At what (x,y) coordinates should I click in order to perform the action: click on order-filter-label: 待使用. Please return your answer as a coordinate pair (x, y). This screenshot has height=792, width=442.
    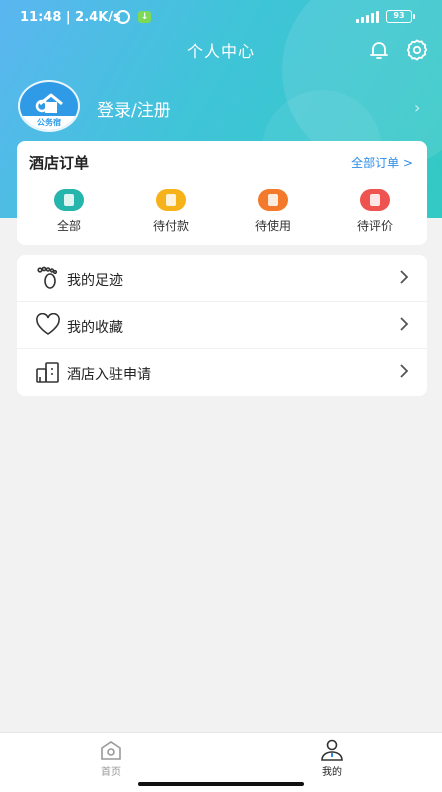
    Looking at the image, I should click on (272, 226).